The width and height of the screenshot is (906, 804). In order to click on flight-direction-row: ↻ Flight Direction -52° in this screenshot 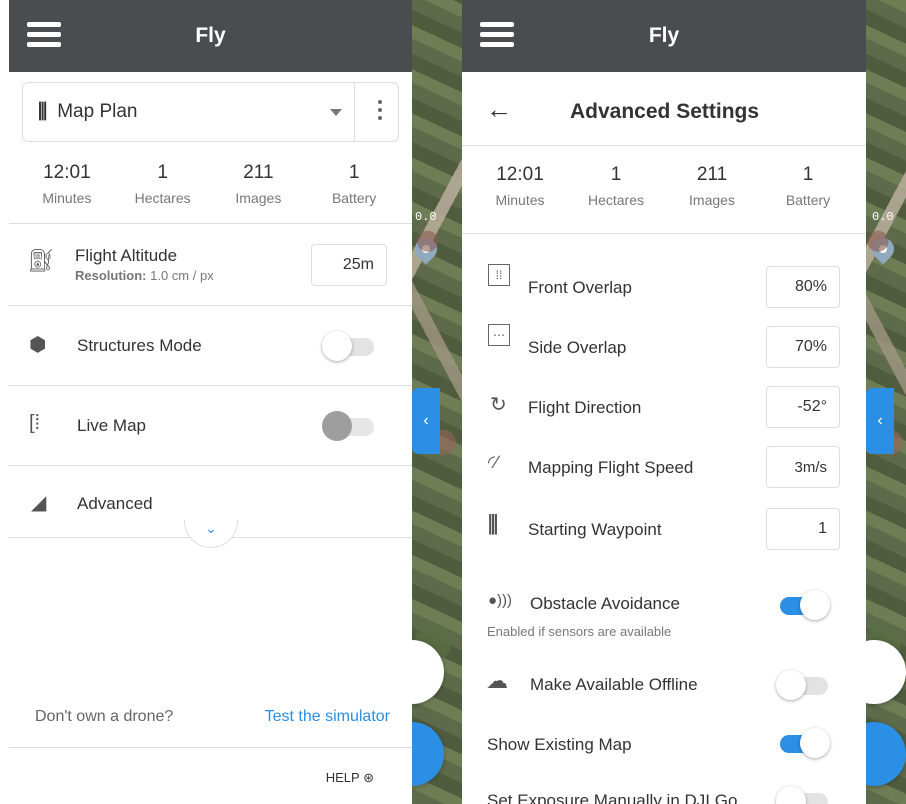, I will do `click(664, 408)`.